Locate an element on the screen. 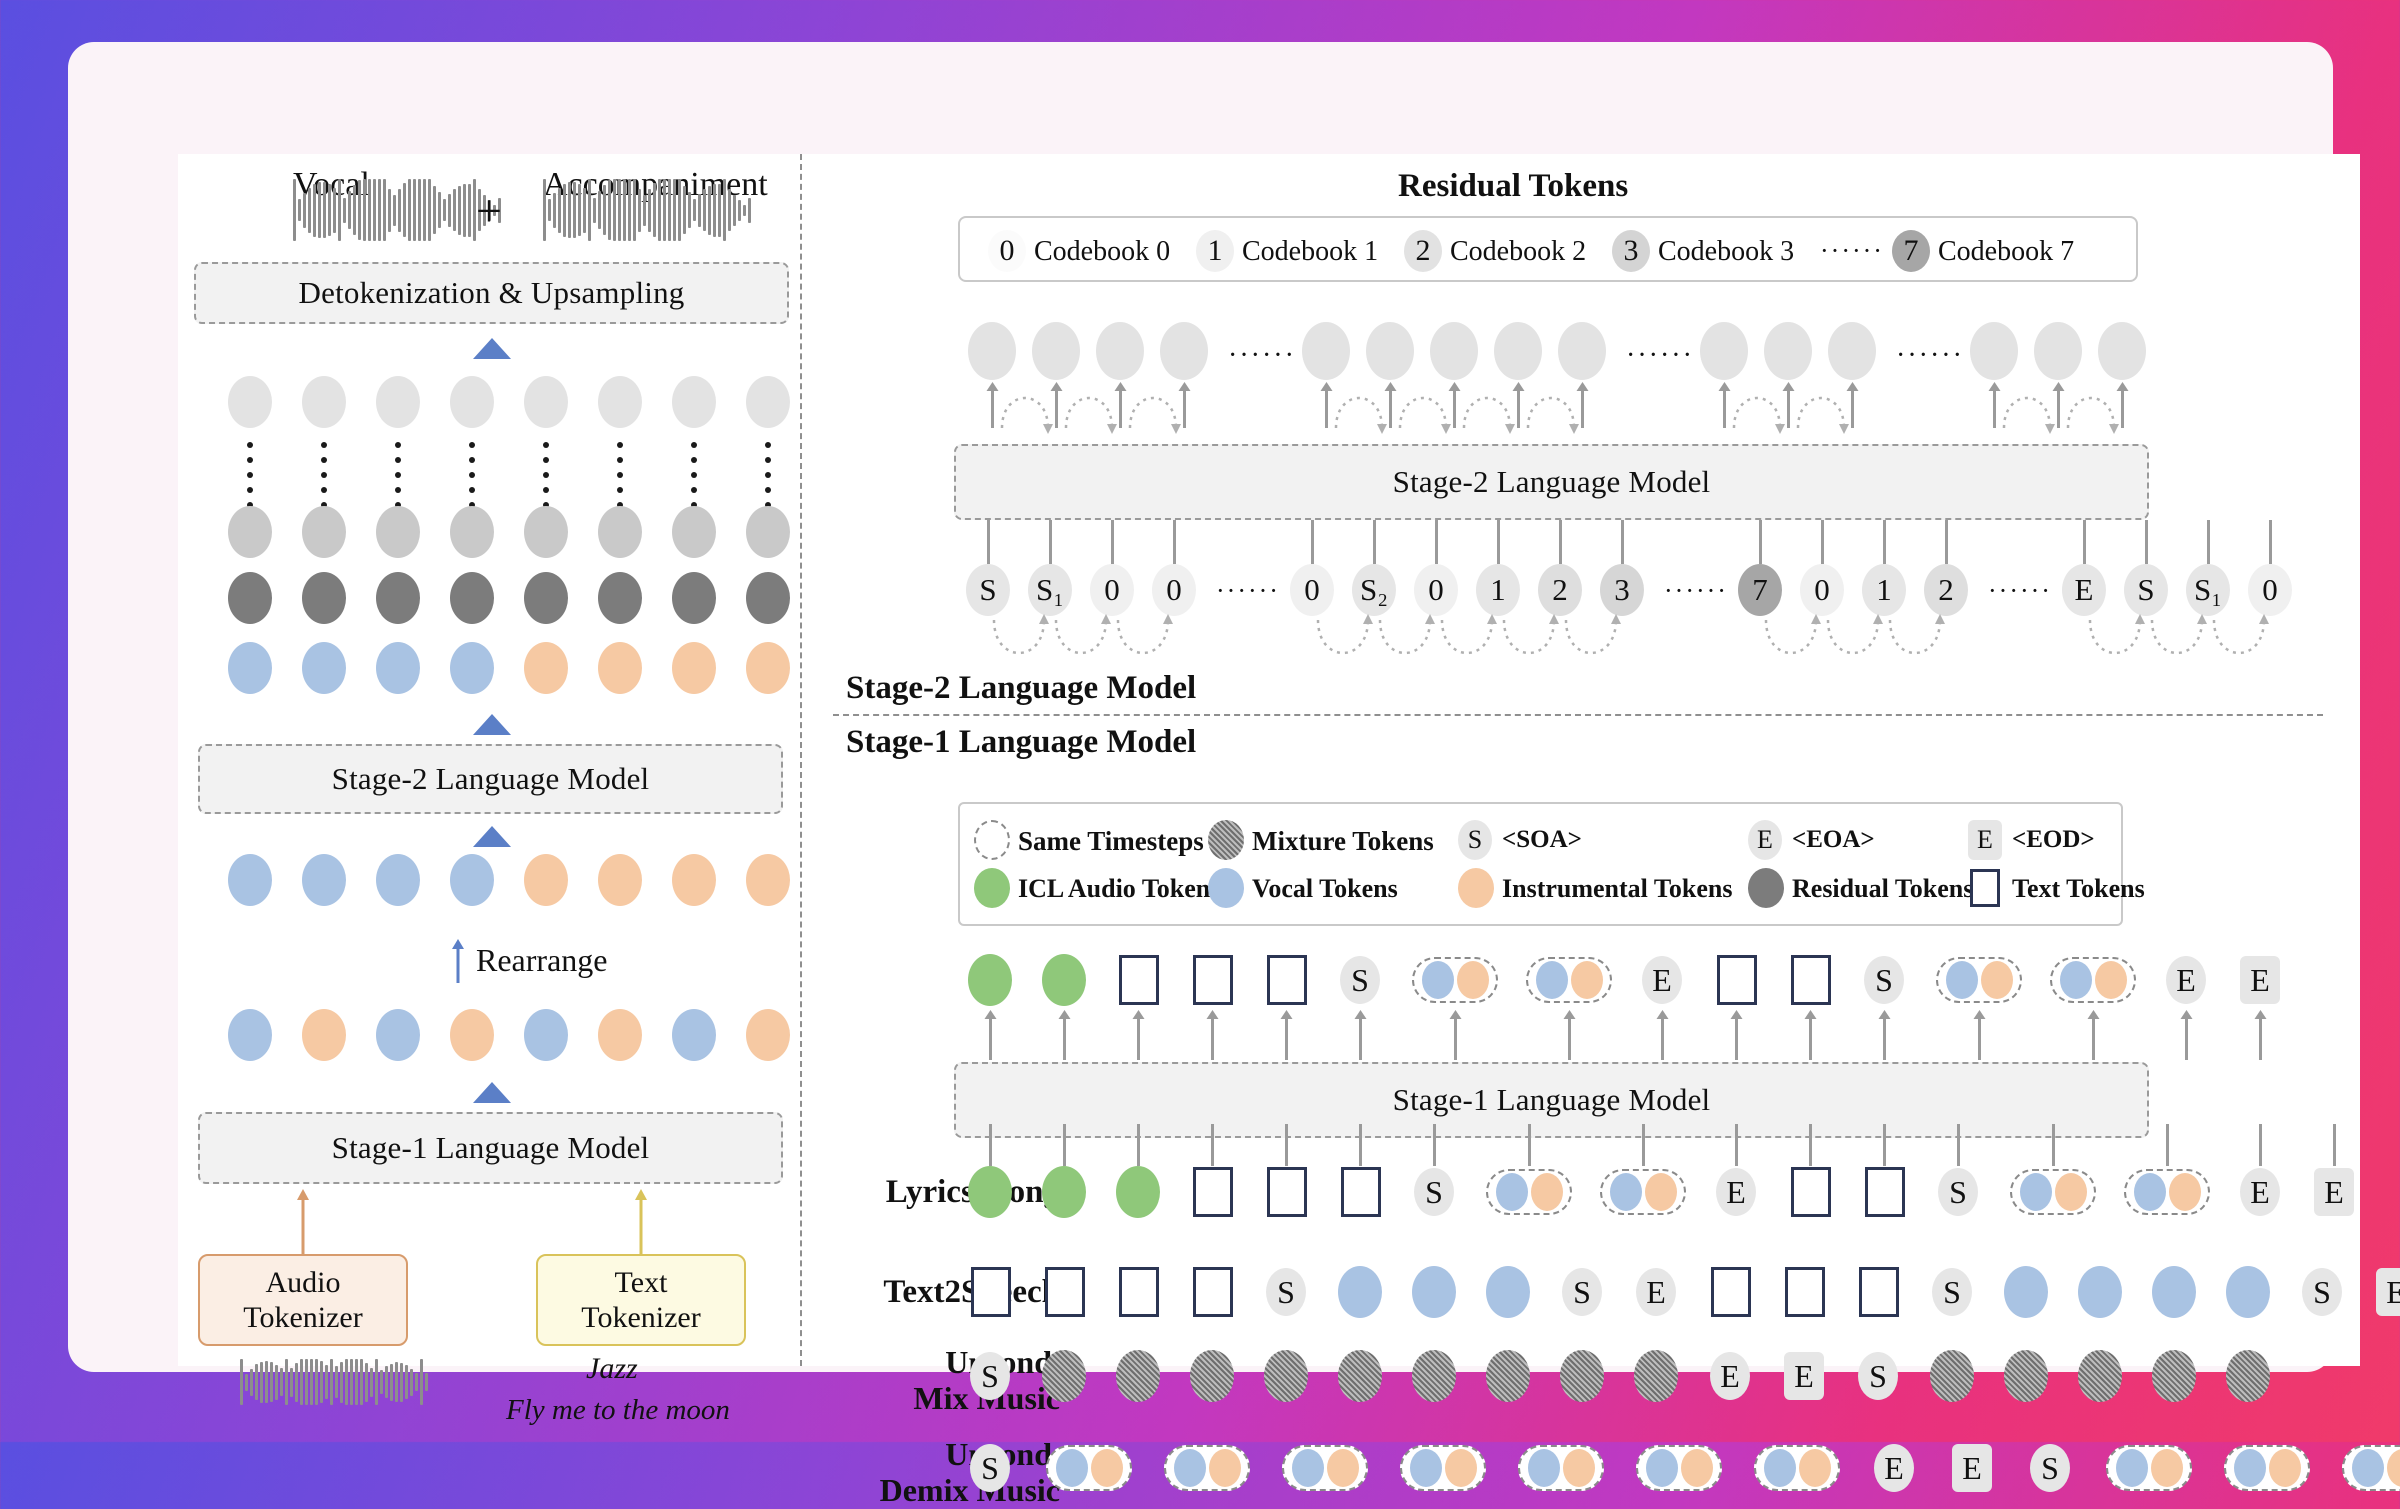 The width and height of the screenshot is (2400, 1509). task-label-2-line1: Uncond. is located at coordinates (945, 1362).